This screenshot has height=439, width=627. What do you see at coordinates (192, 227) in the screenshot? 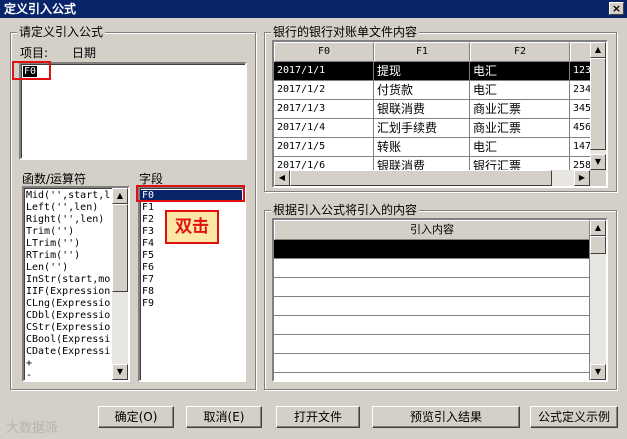
I see `double-click-callout: 双击` at bounding box center [192, 227].